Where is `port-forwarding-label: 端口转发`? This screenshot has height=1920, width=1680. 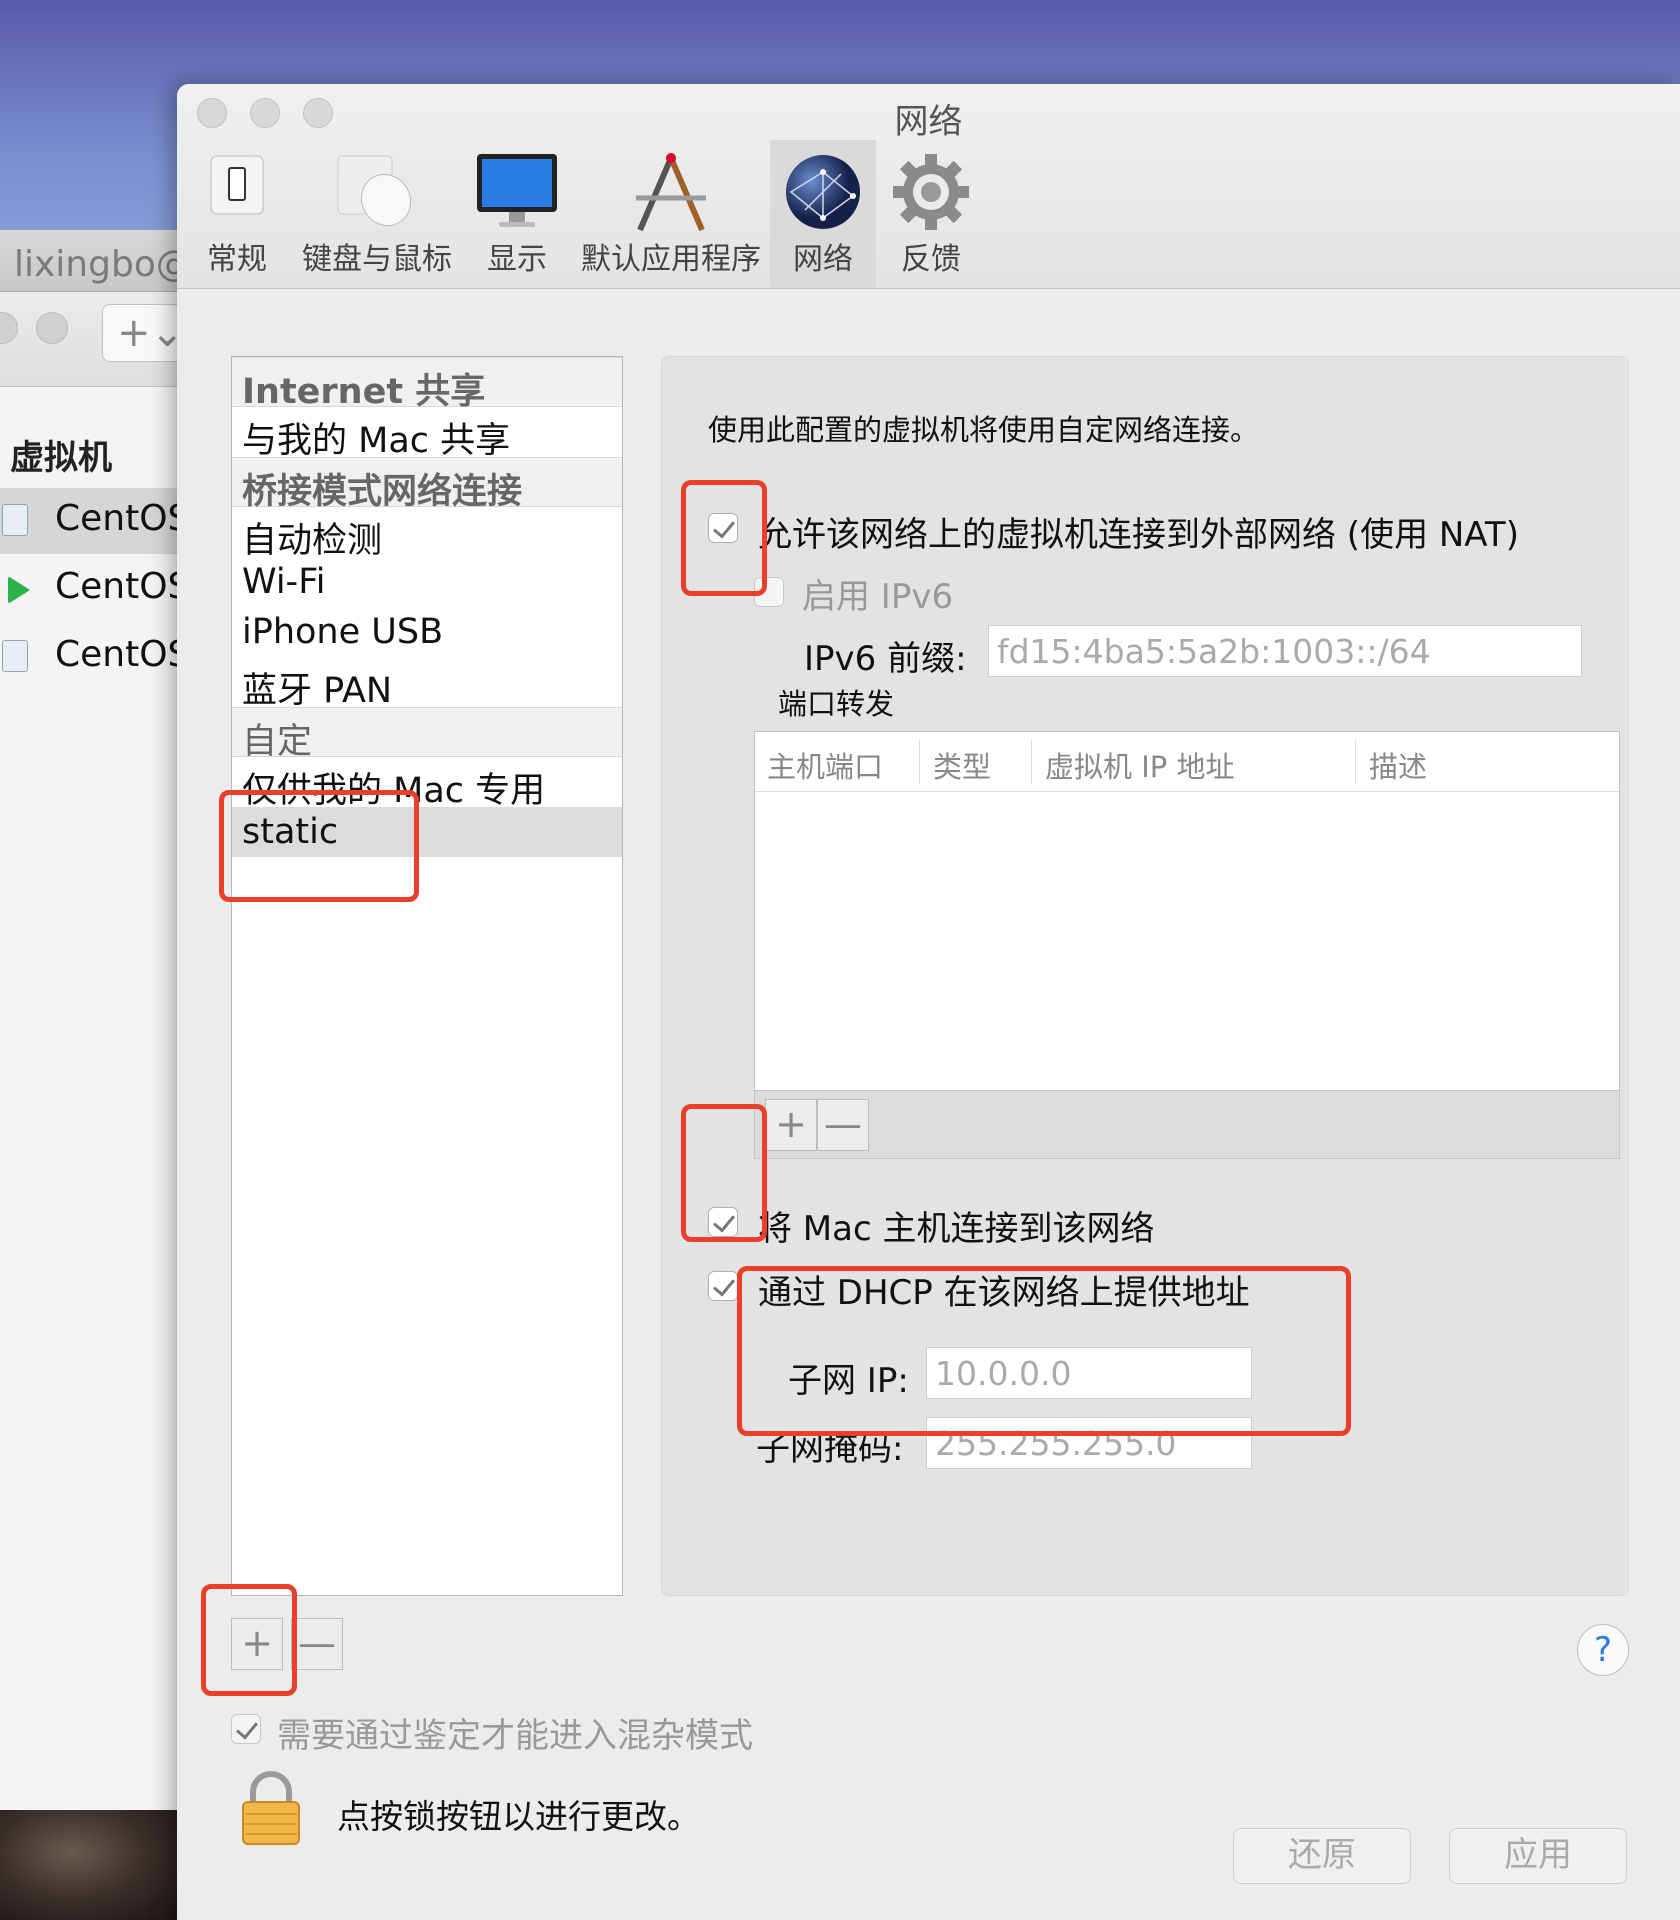
port-forwarding-label: 端口转发 is located at coordinates (836, 704).